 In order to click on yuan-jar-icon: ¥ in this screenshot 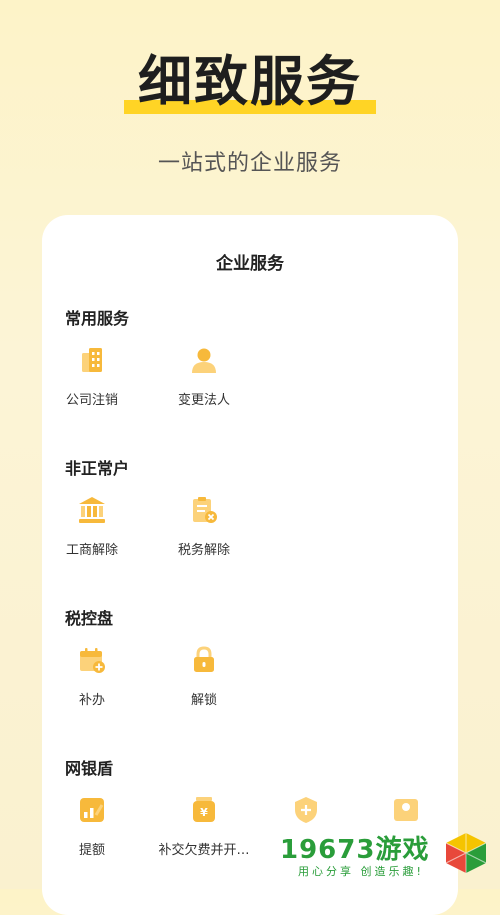, I will do `click(204, 809)`.